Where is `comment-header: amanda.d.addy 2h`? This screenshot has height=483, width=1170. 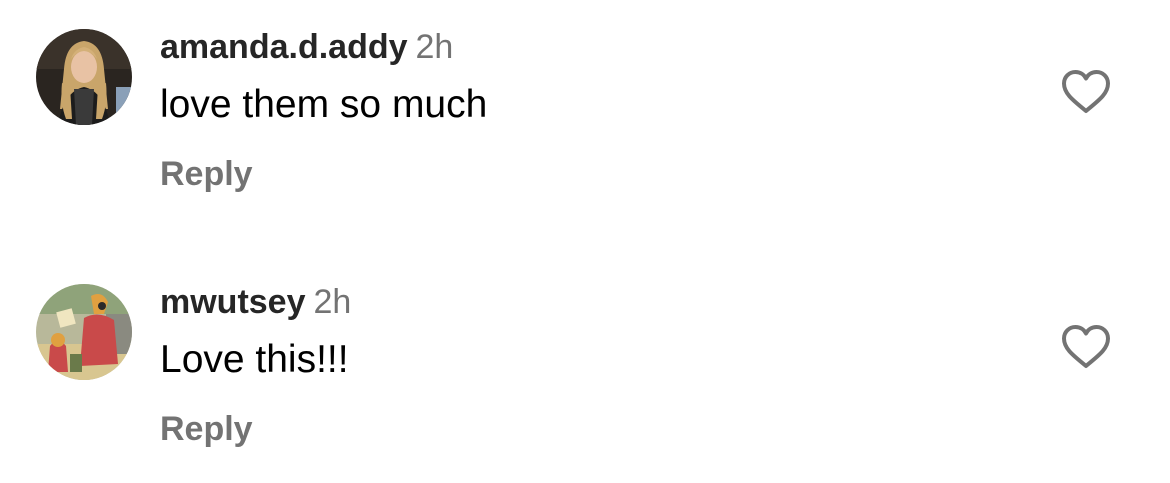
comment-header: amanda.d.addy 2h is located at coordinates (306, 47).